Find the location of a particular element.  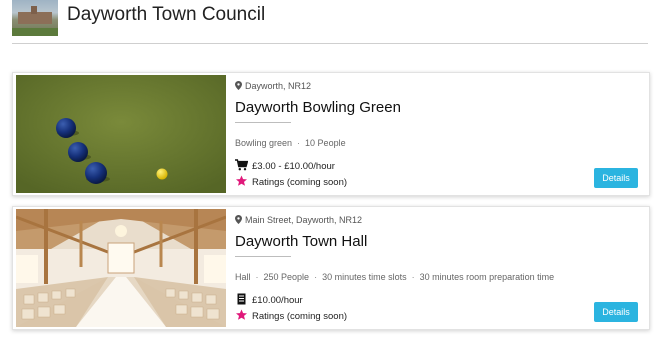

venue-time-slots: 30 minutes time slots is located at coordinates (364, 277).